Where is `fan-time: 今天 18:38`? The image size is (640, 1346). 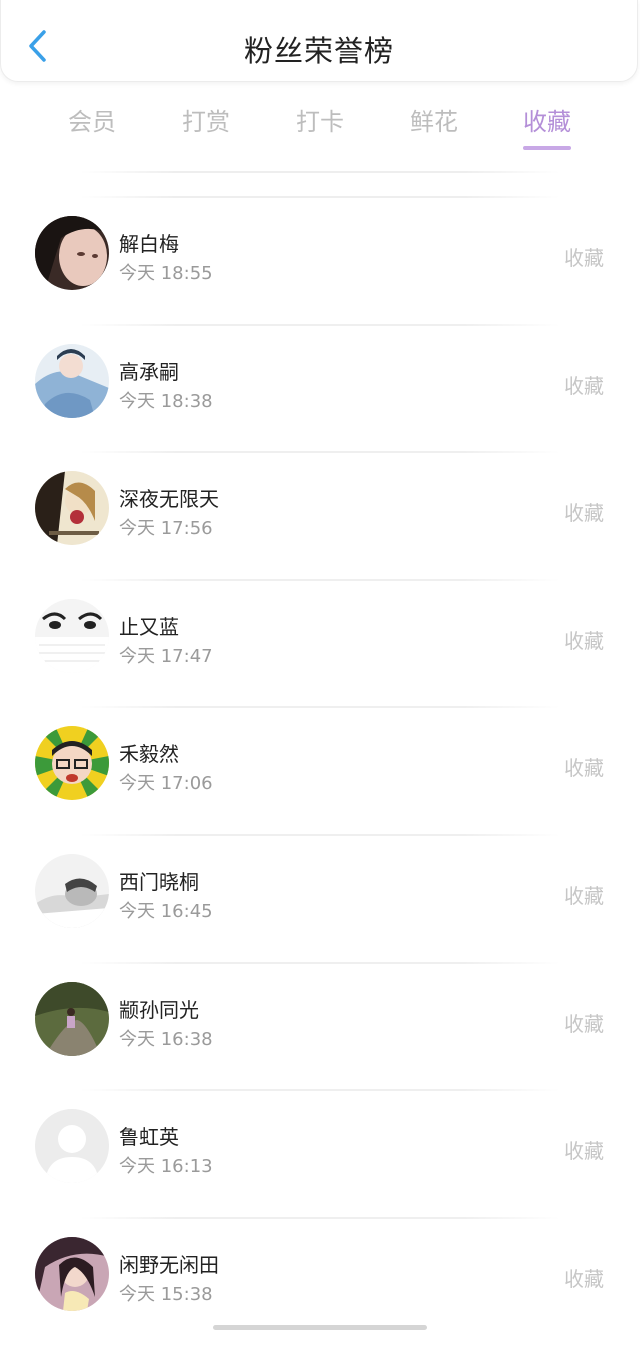
fan-time: 今天 18:38 is located at coordinates (166, 401).